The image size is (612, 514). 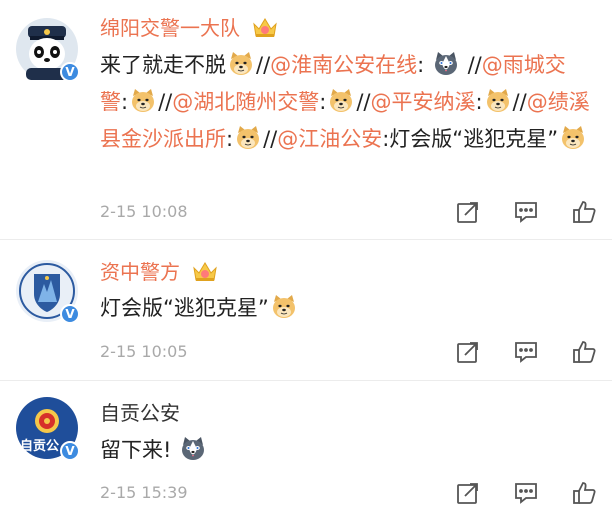 I want to click on comment-text: 灯会版“逃犯克星”, so click(x=184, y=308).